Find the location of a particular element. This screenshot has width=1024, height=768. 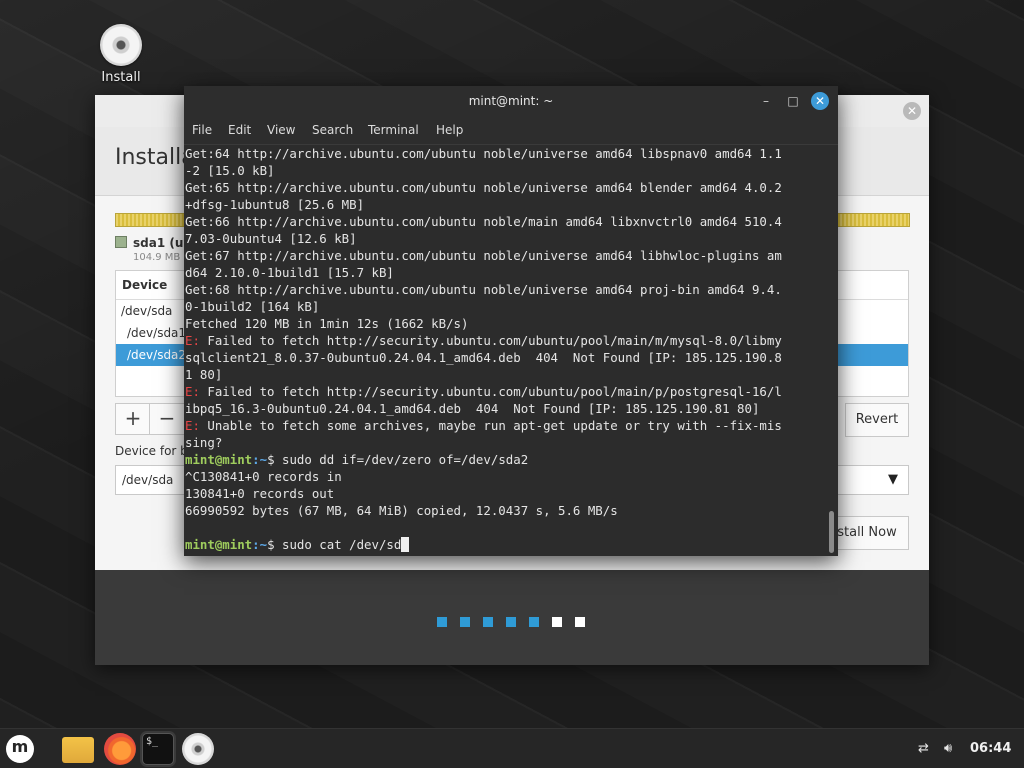

desktop-install-icon: Install is located at coordinates (121, 54).